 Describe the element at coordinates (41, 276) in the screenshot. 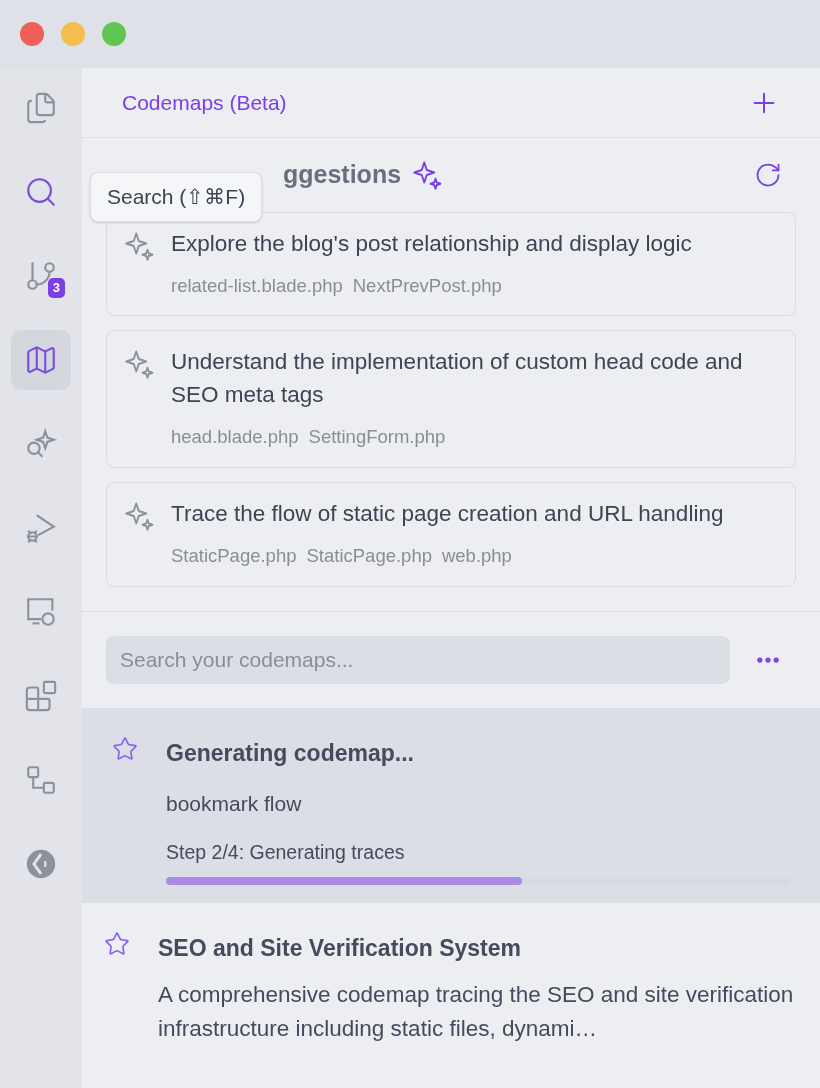

I see `branch-nav-button: 3` at that location.